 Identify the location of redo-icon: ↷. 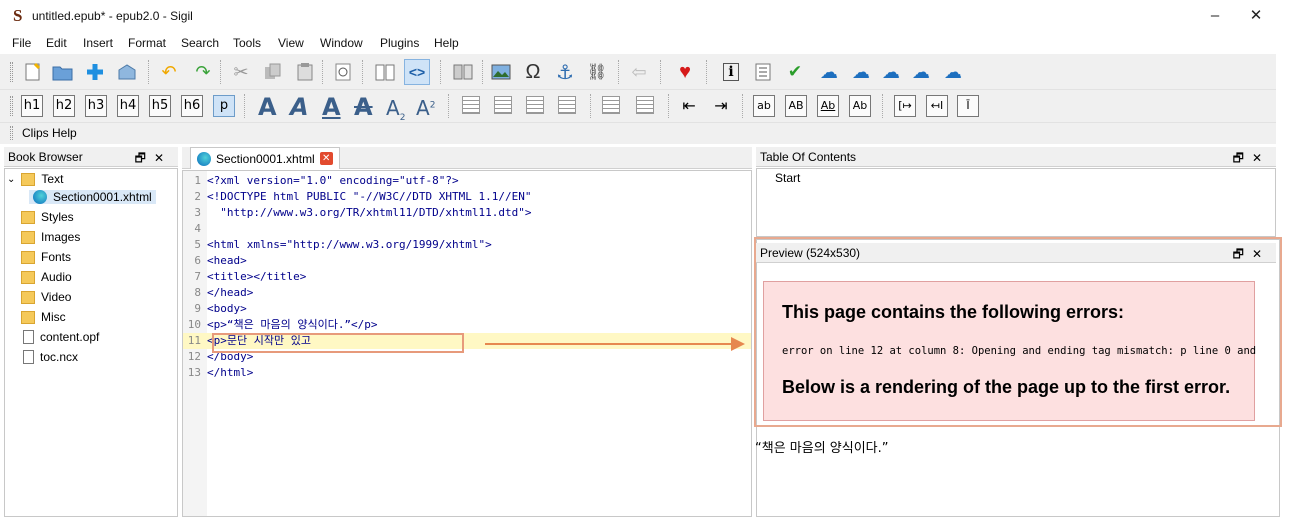
(203, 72).